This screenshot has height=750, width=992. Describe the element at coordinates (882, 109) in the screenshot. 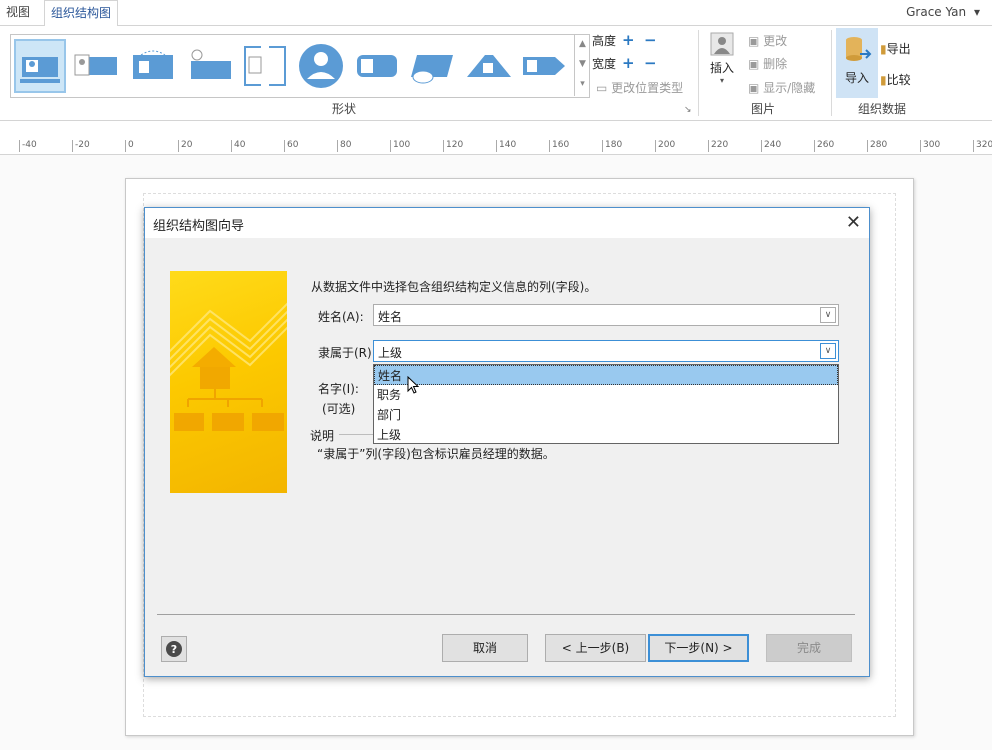

I see `org-data-group-label: 组织数据` at that location.